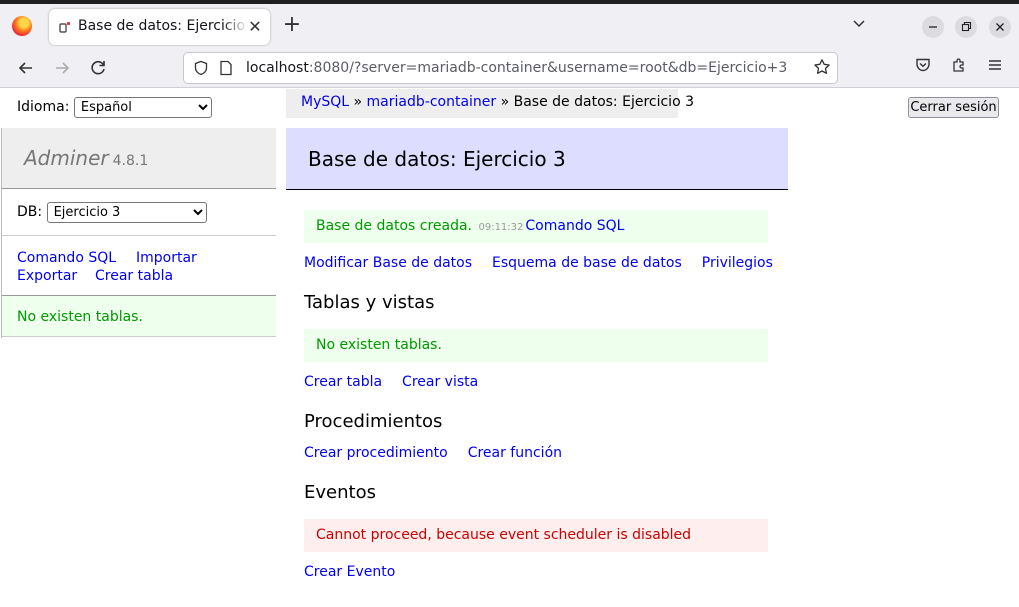 This screenshot has width=1019, height=607. What do you see at coordinates (432, 102) in the screenshot?
I see `breadcrumb-server-link: mariadb-container` at bounding box center [432, 102].